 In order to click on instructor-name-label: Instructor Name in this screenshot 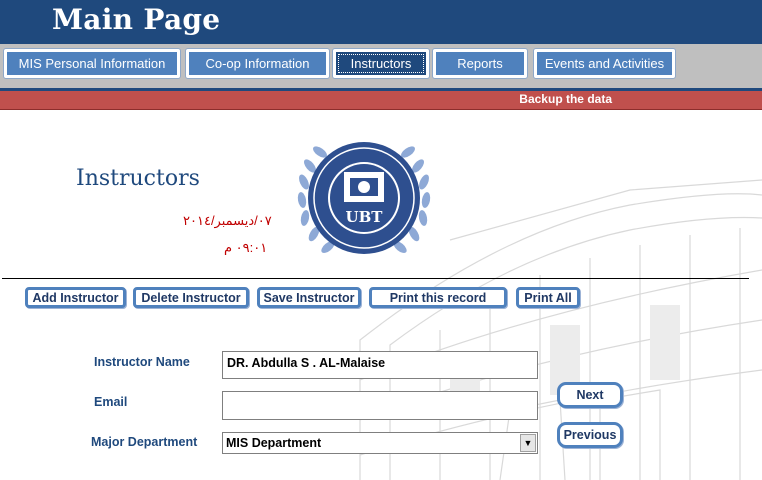, I will do `click(142, 362)`.